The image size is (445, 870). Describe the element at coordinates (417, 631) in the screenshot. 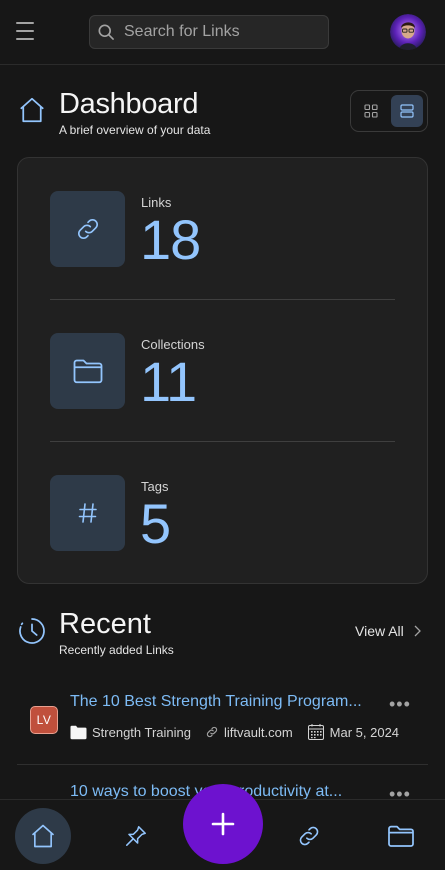

I see `chevron-right-icon` at that location.